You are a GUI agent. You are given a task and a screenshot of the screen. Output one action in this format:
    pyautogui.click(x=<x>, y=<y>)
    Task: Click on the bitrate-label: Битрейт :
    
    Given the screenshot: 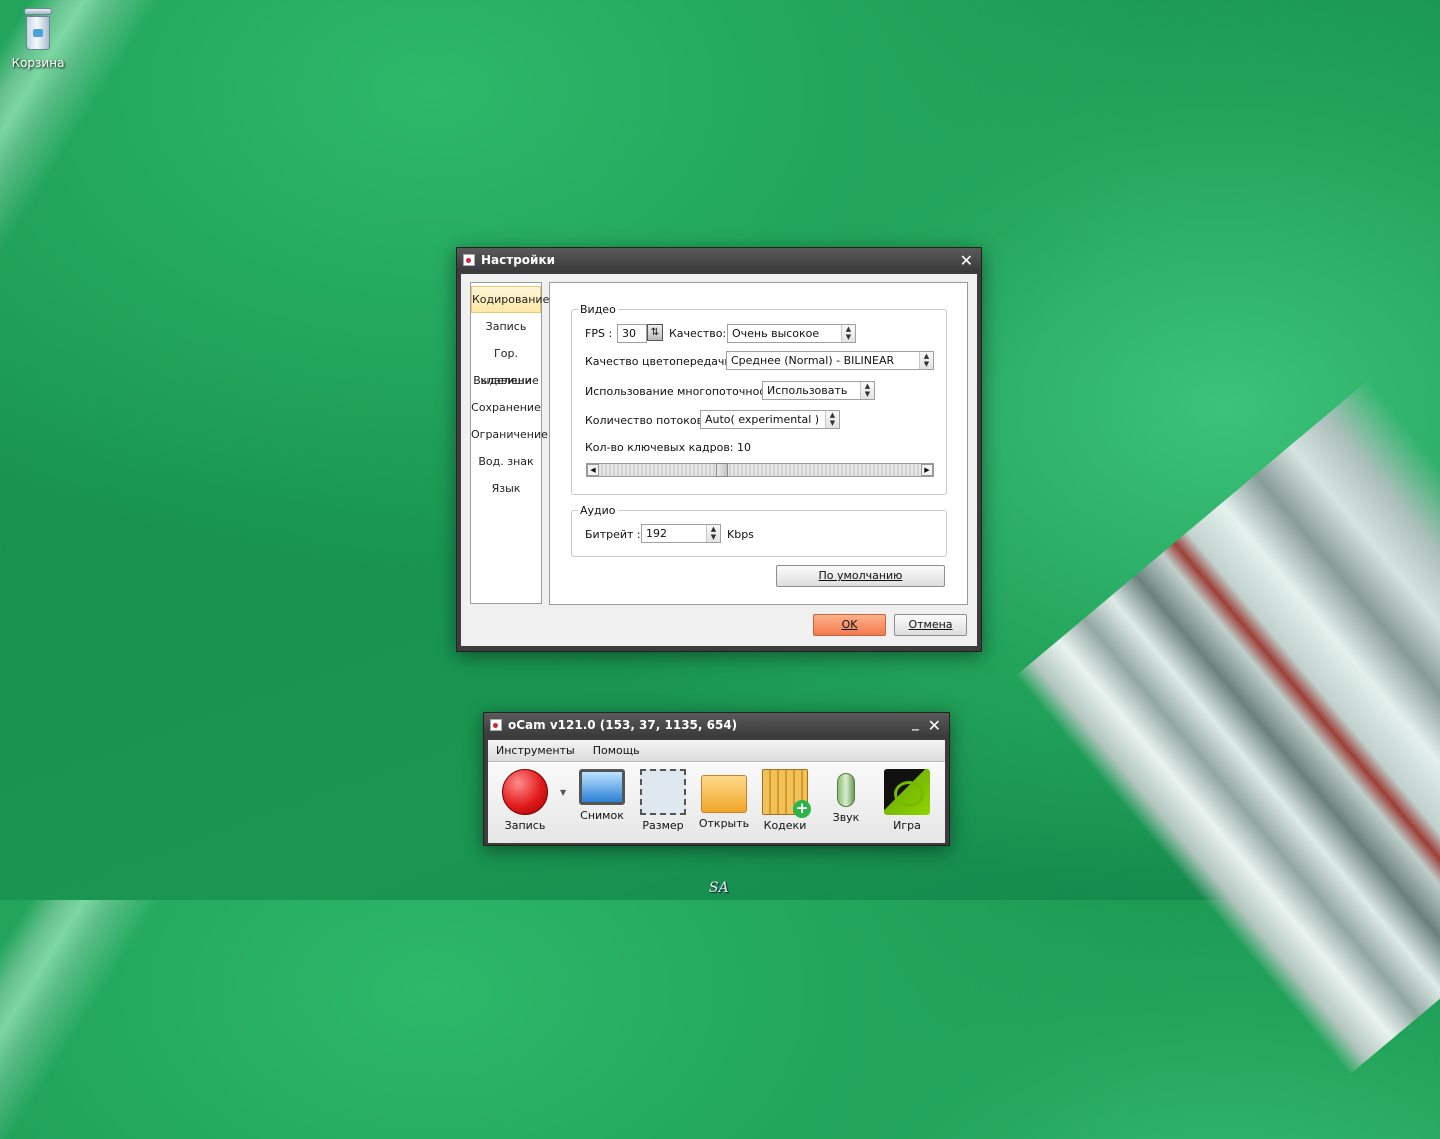 What is the action you would take?
    pyautogui.click(x=613, y=534)
    